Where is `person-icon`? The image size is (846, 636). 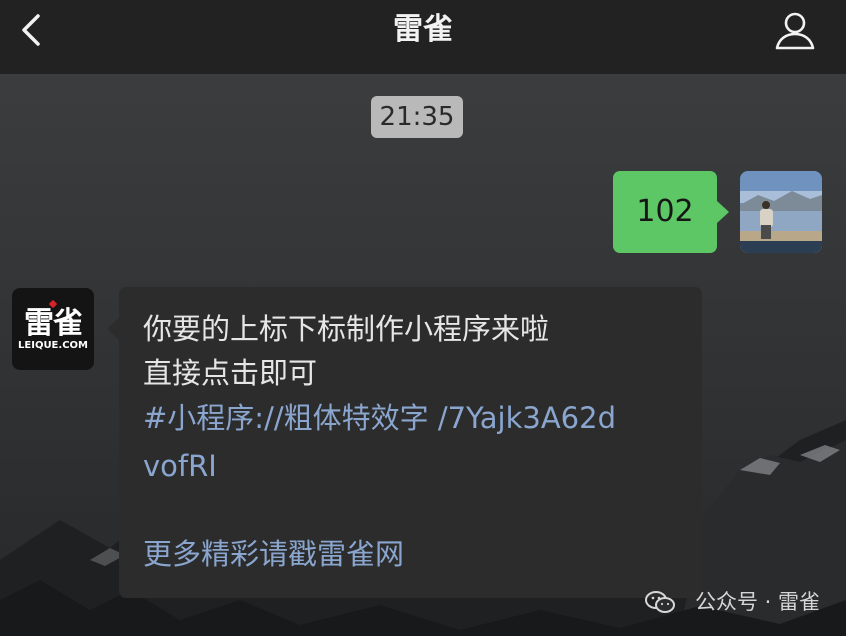
person-icon is located at coordinates (795, 31).